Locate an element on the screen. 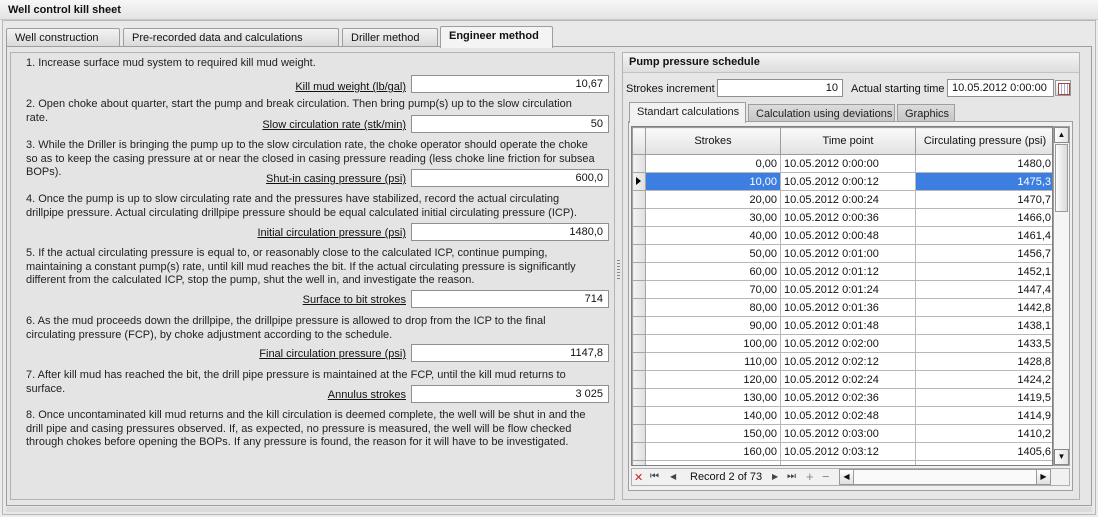 This screenshot has width=1098, height=517. strokes-cell: 110,00 is located at coordinates (713, 361).